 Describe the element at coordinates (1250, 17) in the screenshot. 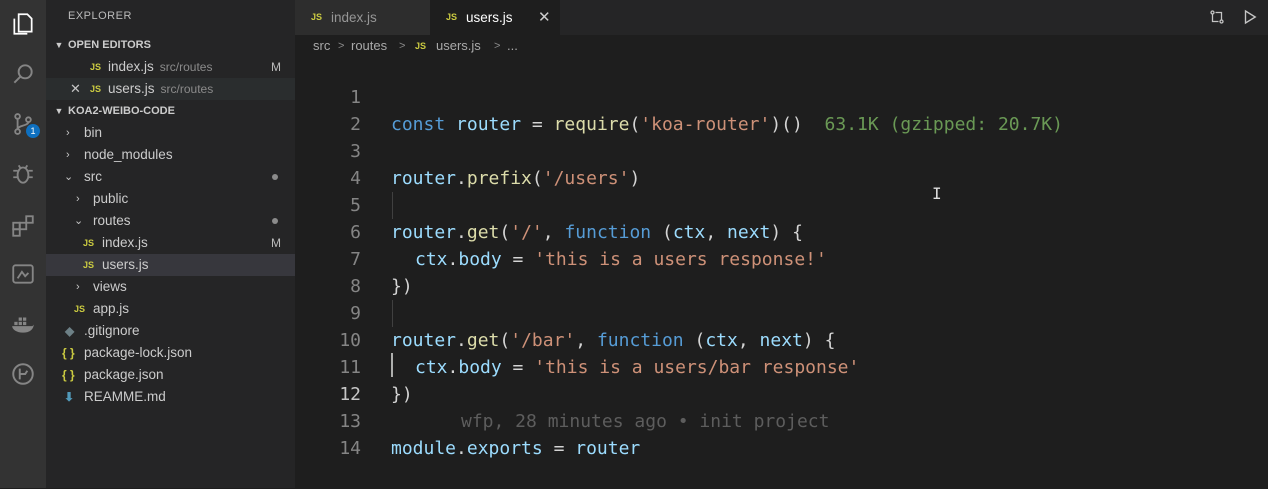

I see `run-icon` at that location.